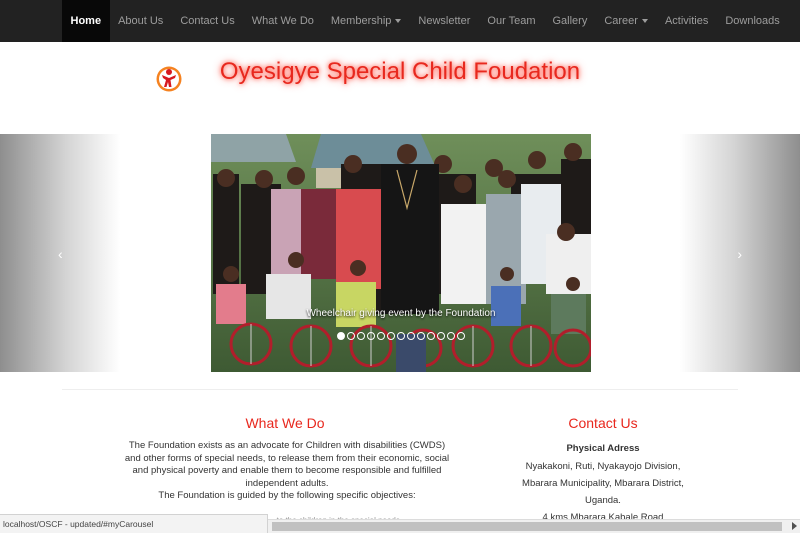  Describe the element at coordinates (603, 466) in the screenshot. I see `address-line: Nyakakoni, Ruti, Nyakayojo Division,` at that location.